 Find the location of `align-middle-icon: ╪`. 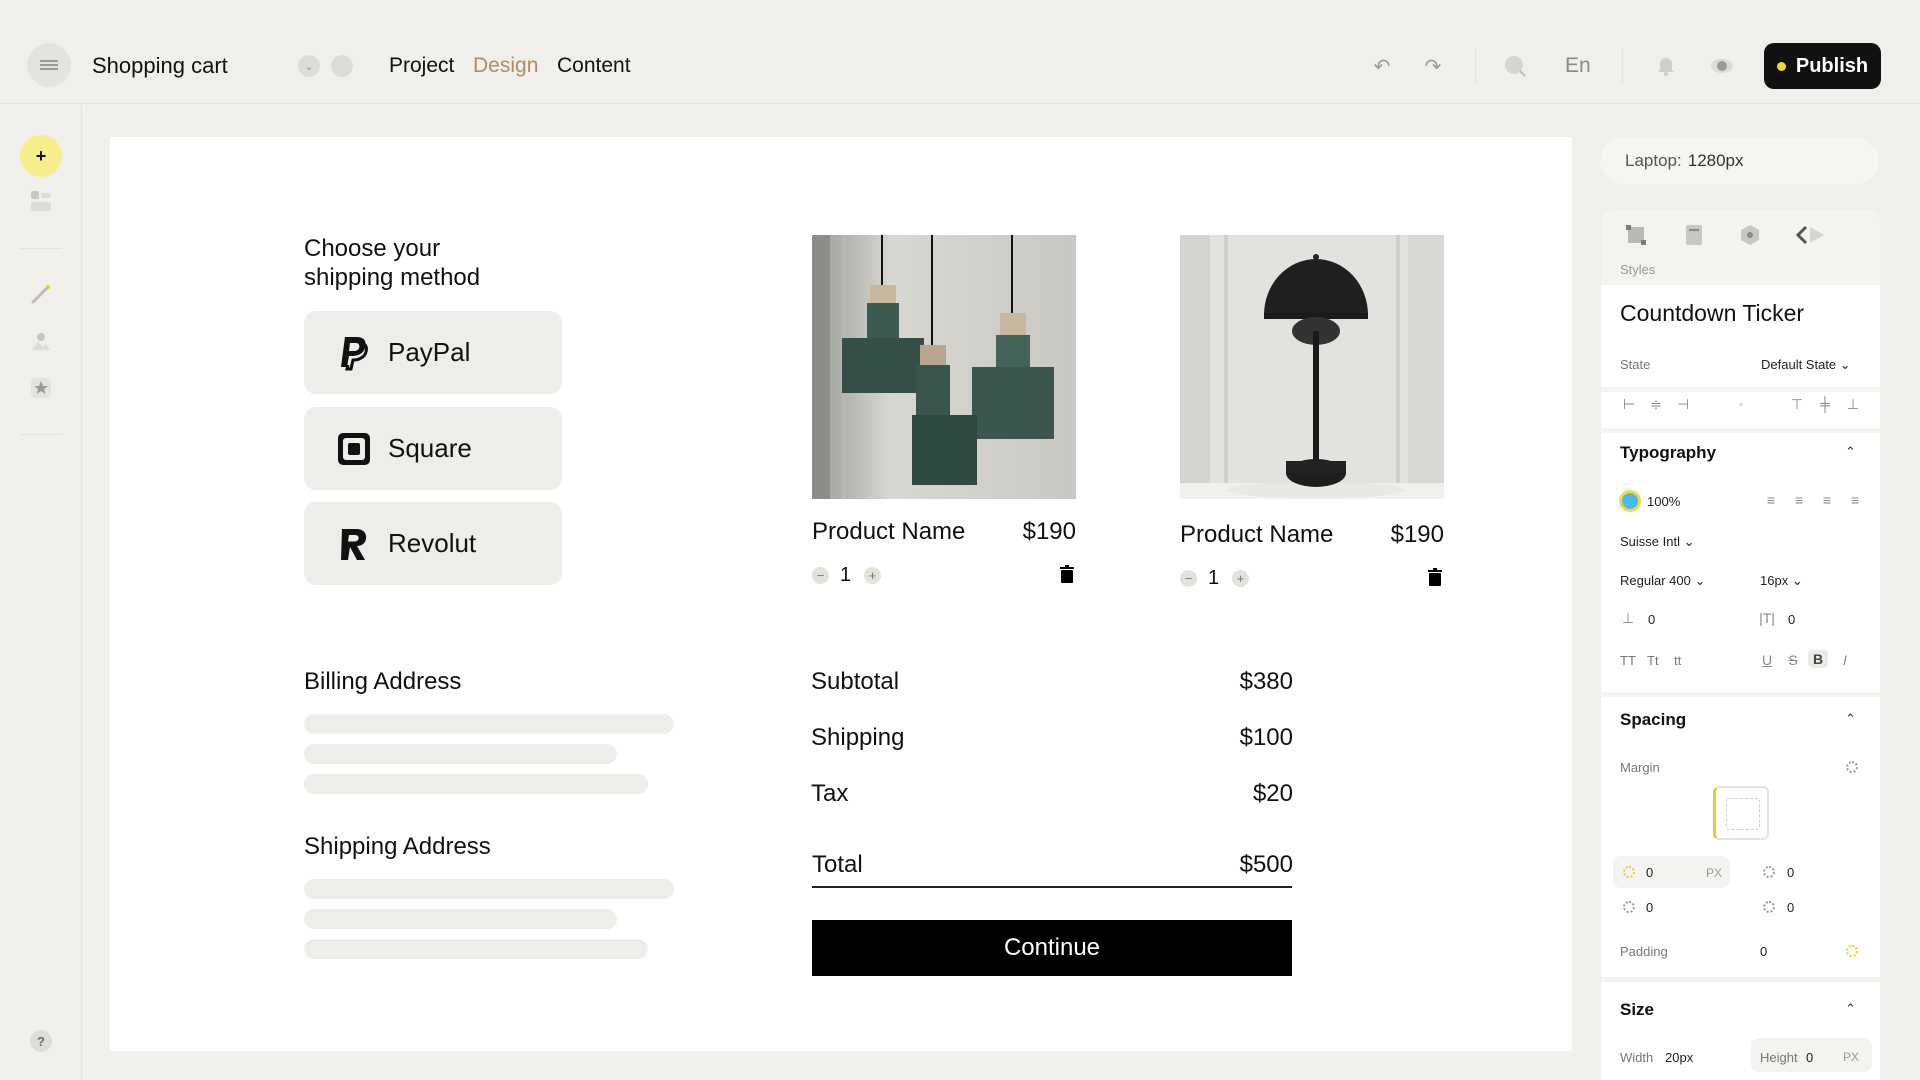

align-middle-icon: ╪ is located at coordinates (1825, 404).